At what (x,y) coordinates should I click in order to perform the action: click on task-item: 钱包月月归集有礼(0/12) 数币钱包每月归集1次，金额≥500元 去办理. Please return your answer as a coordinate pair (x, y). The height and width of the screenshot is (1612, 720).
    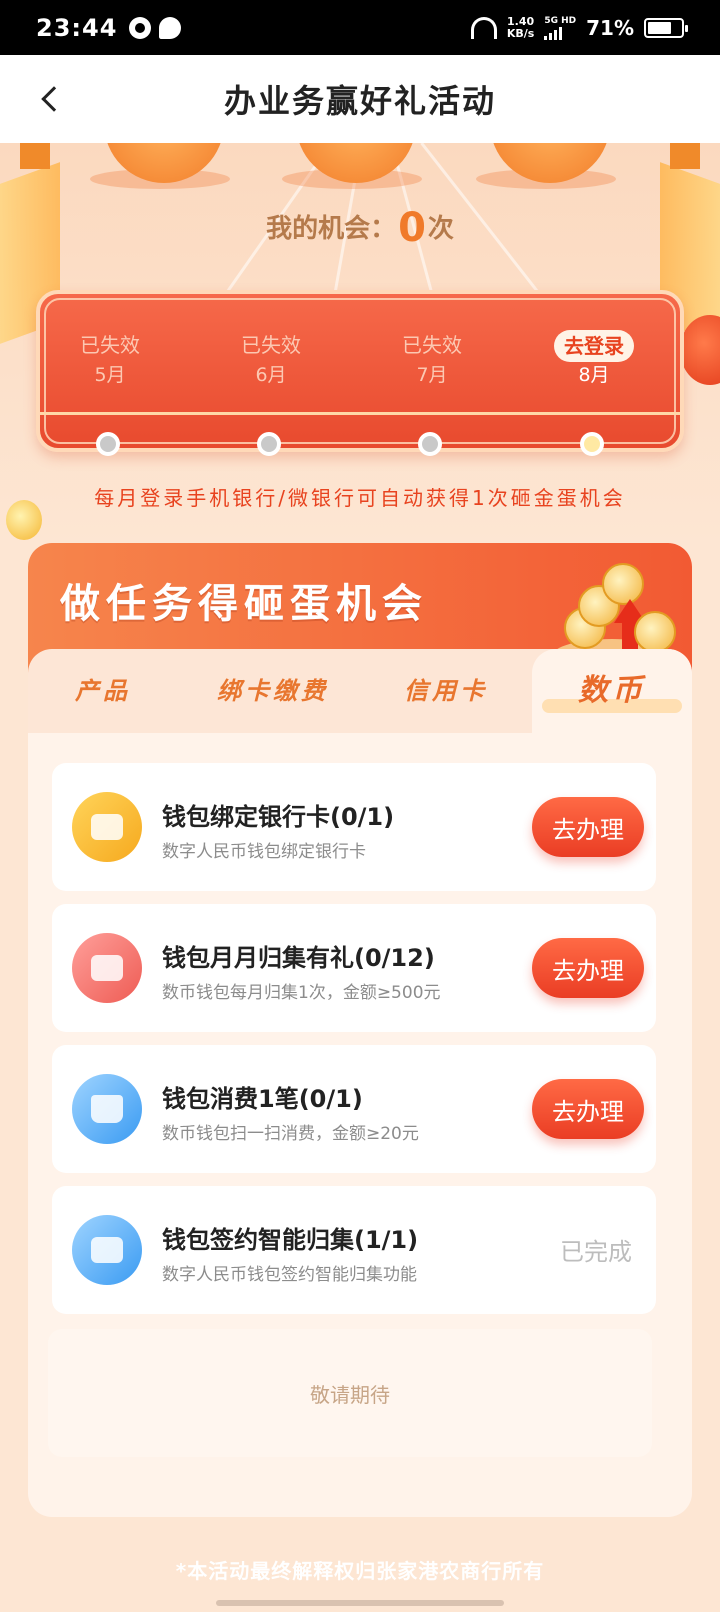
    Looking at the image, I should click on (354, 968).